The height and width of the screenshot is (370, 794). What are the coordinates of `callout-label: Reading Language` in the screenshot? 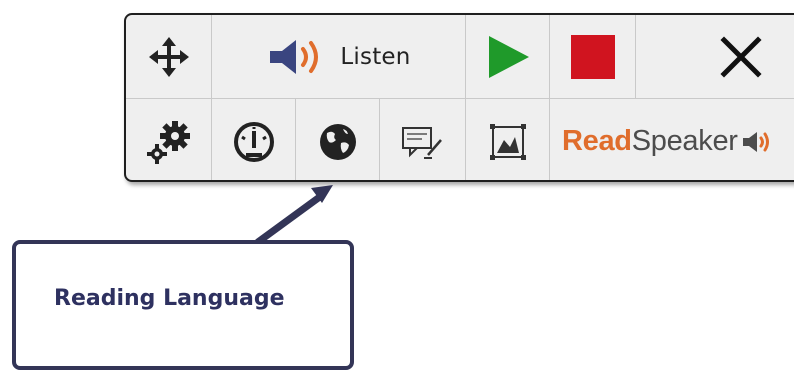 It's located at (169, 298).